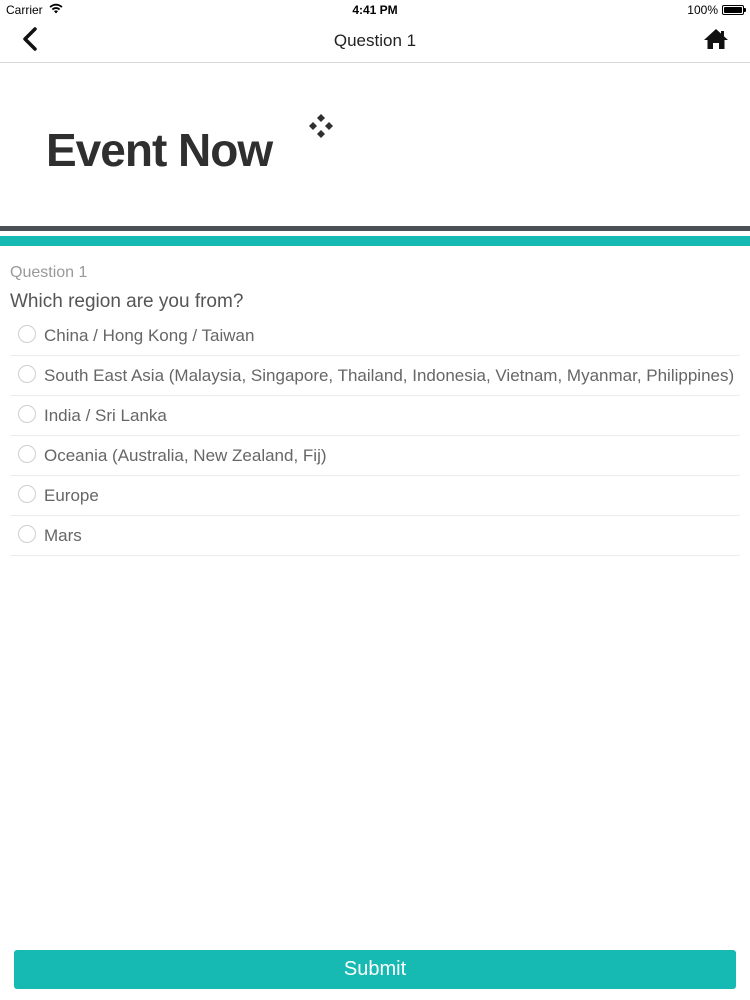 The height and width of the screenshot is (1000, 750). What do you see at coordinates (375, 969) in the screenshot?
I see `submit-button: Submit` at bounding box center [375, 969].